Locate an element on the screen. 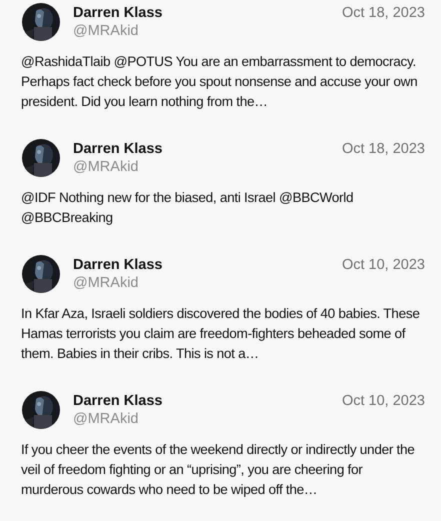  tweet-text: @IDF Nothing new for the biased, anti Israel @BBCWorld @BBCBreaking is located at coordinates (187, 208).